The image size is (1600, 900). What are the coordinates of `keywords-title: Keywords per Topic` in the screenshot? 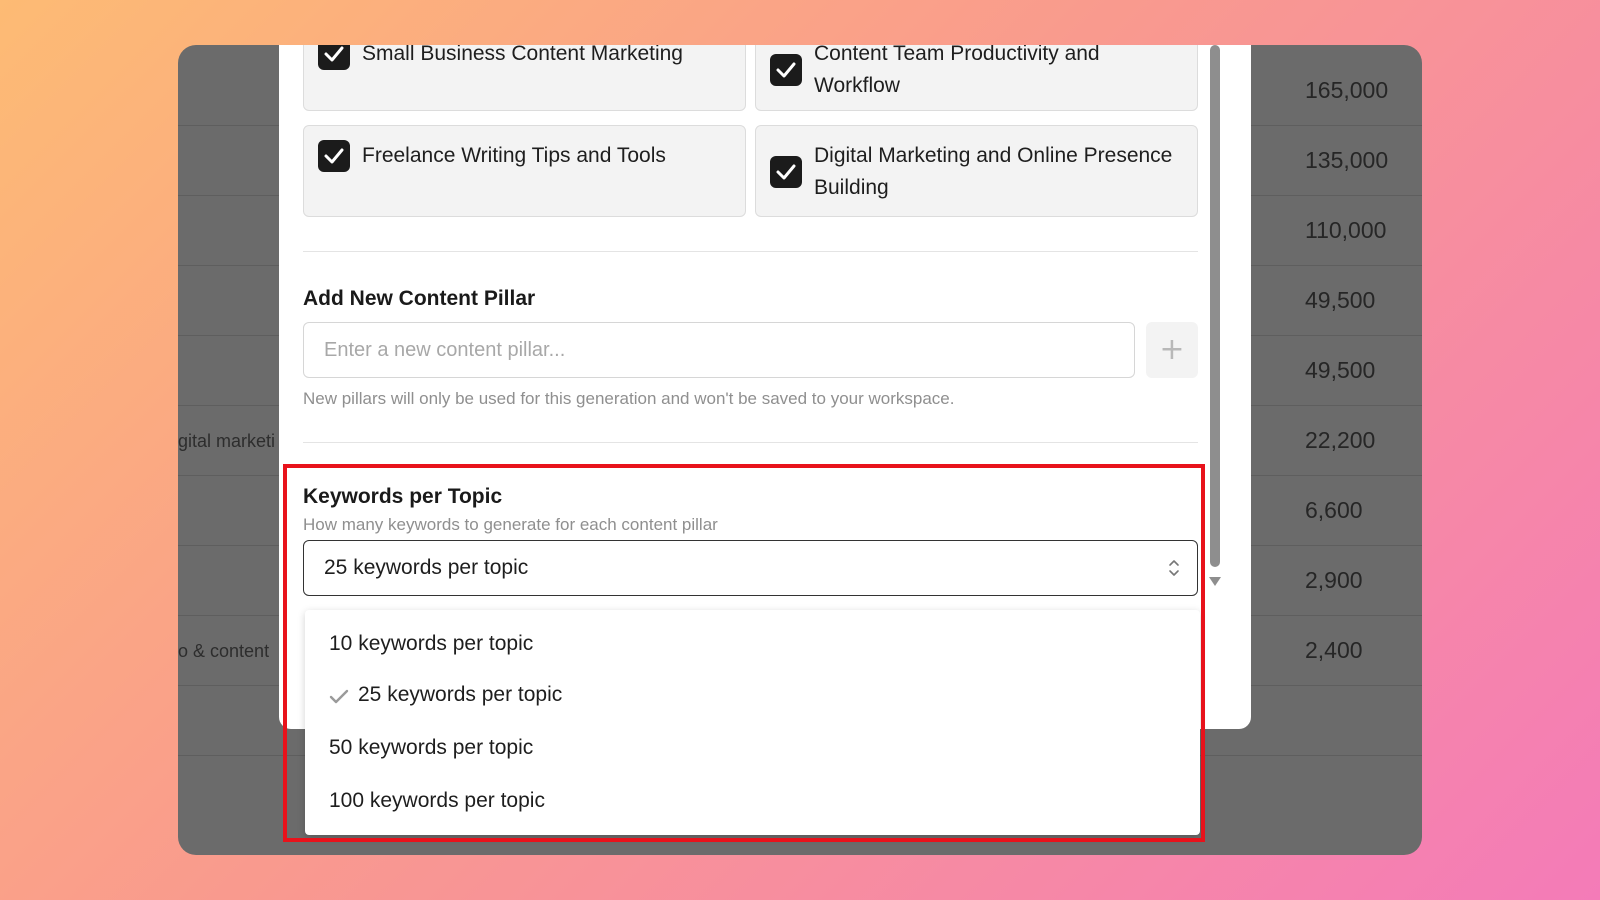 It's located at (403, 496).